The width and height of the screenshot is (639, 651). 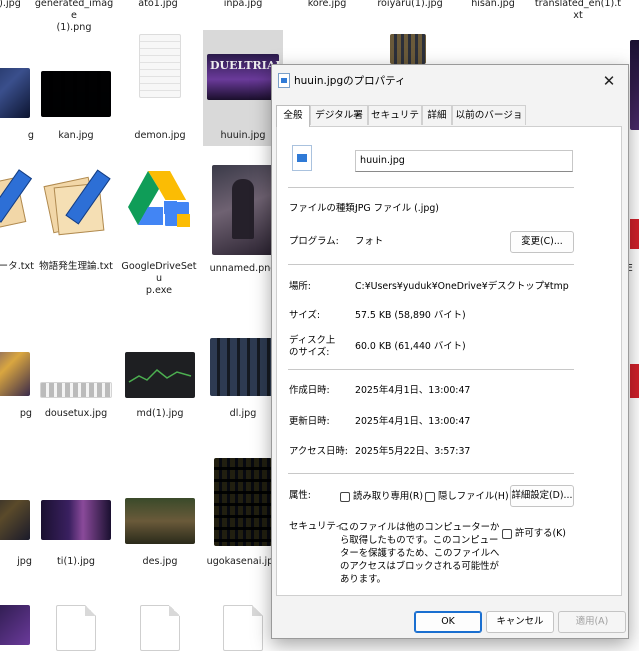 I want to click on file-item: demon.jpg, so click(x=160, y=91).